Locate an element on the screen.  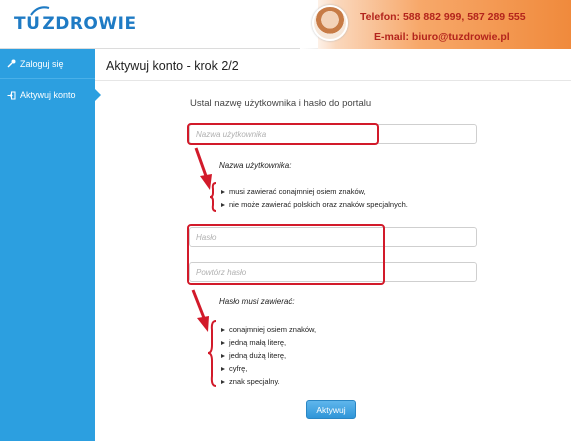
activate-button: Aktywuj is located at coordinates (331, 409).